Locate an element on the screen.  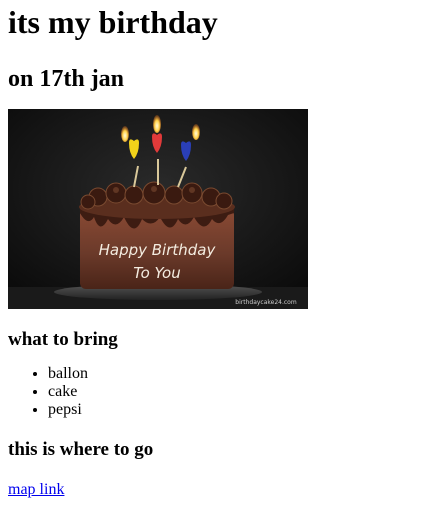
cake-text-line1: Happy Birthday is located at coordinates (158, 250).